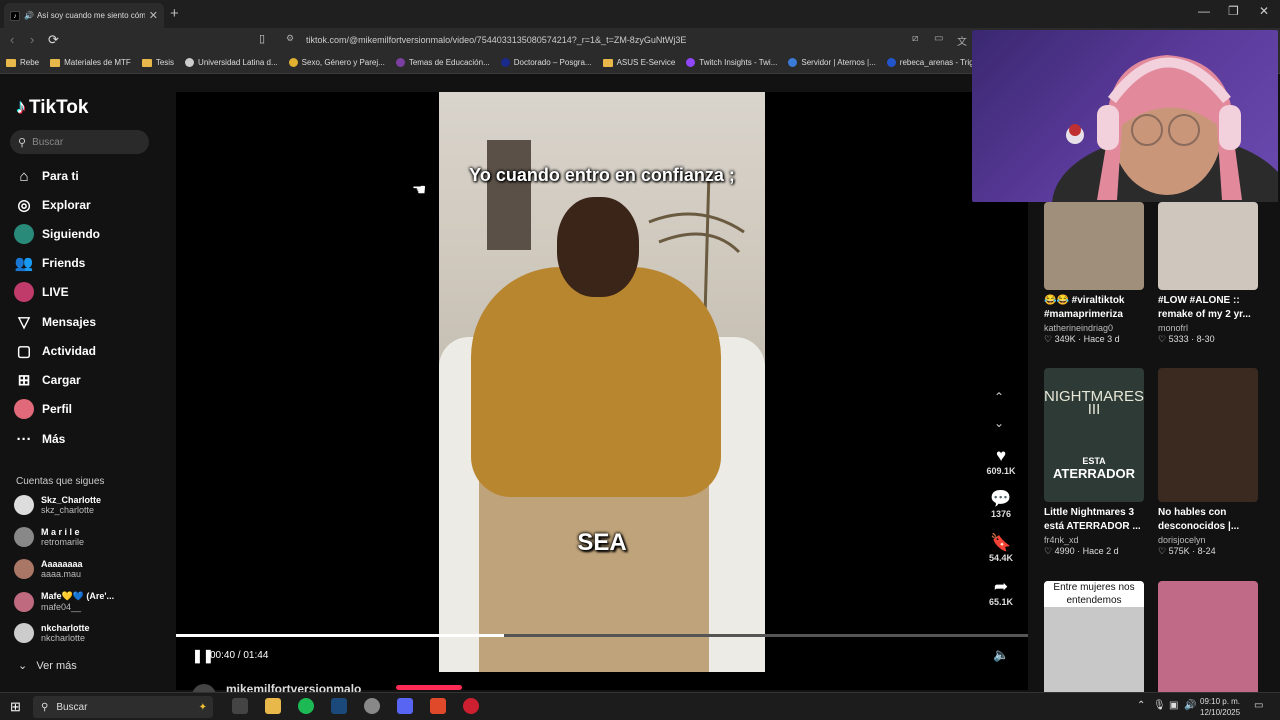 The image size is (1280, 720). Describe the element at coordinates (262, 38) in the screenshot. I see `bookmark-icon: ▯` at that location.